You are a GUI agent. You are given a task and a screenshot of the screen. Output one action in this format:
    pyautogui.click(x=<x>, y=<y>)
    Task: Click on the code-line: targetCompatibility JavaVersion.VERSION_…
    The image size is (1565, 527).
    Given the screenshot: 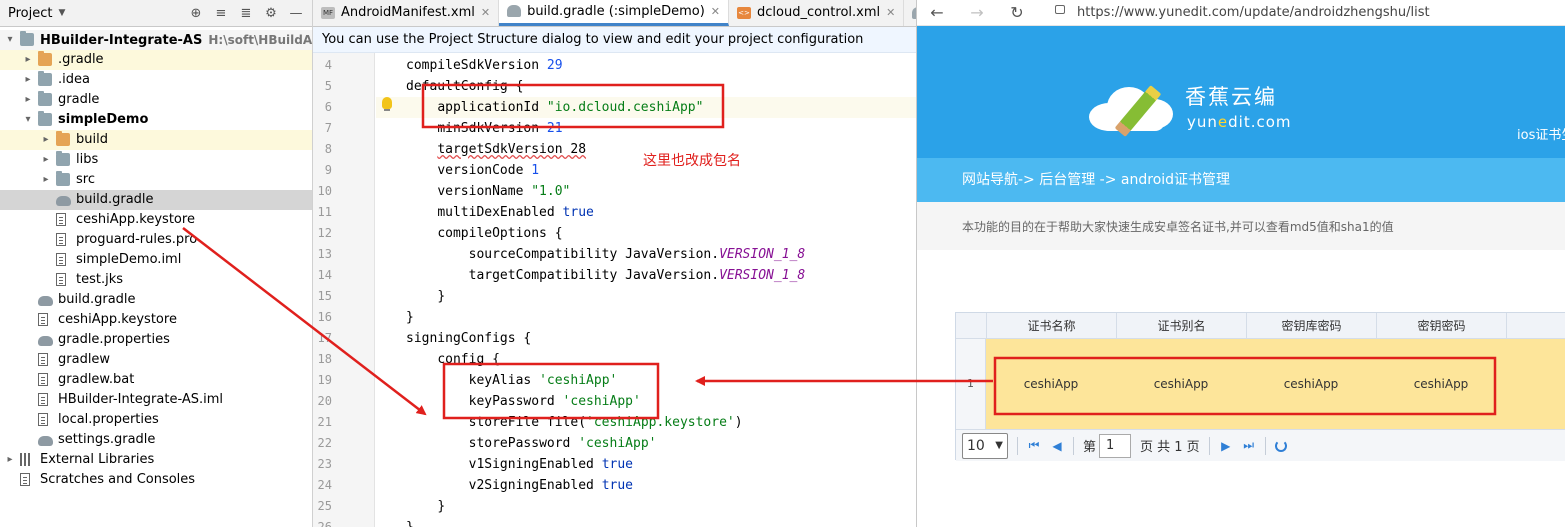 What is the action you would take?
    pyautogui.click(x=606, y=275)
    